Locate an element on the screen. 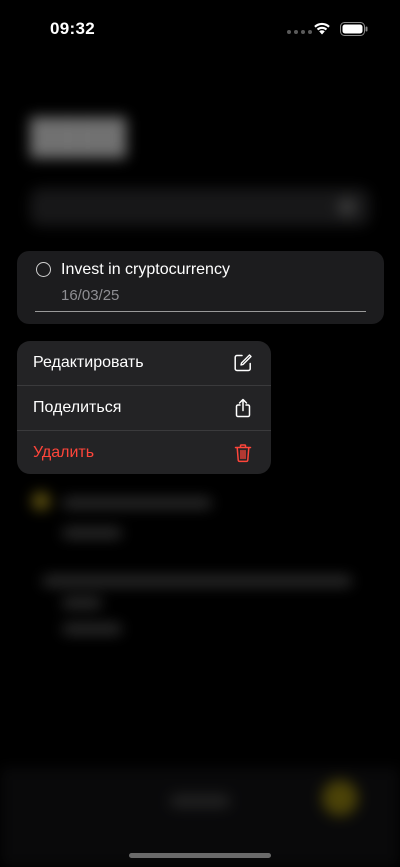 This screenshot has width=400, height=867. menu-item-edit: Редактировать is located at coordinates (144, 363).